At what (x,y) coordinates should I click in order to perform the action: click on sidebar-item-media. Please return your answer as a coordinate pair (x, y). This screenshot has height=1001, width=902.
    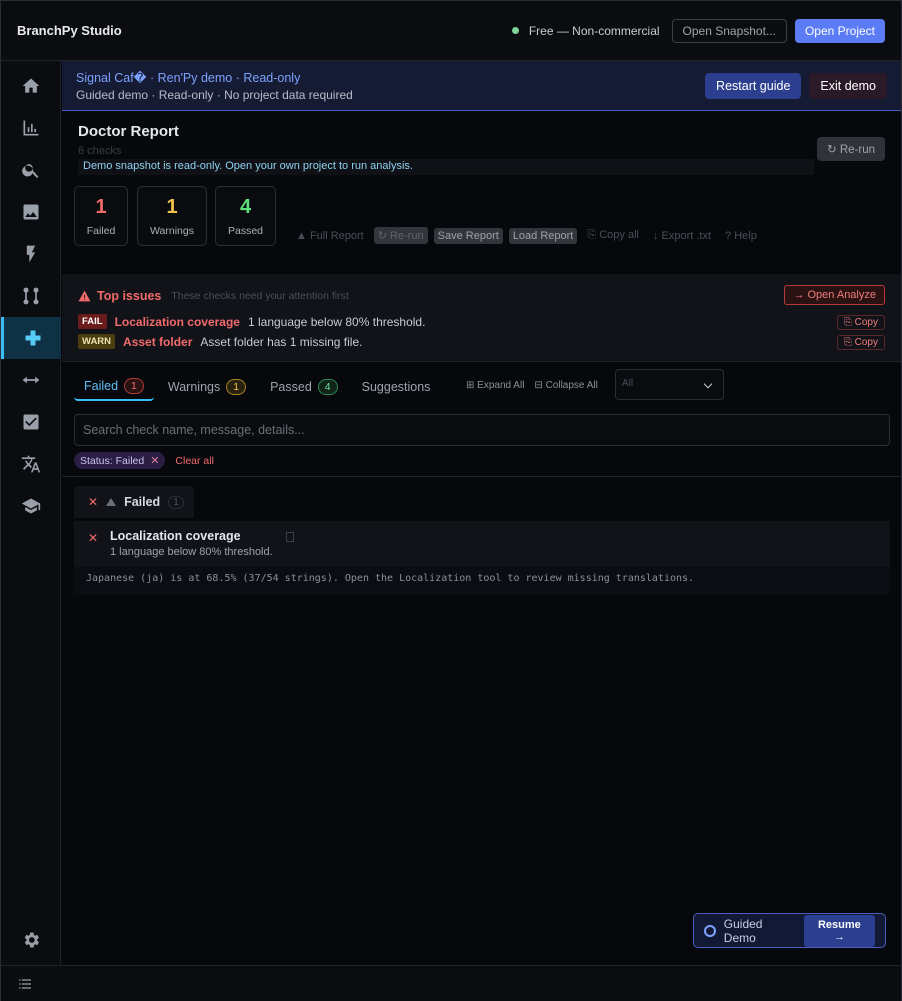
    Looking at the image, I should click on (31, 212).